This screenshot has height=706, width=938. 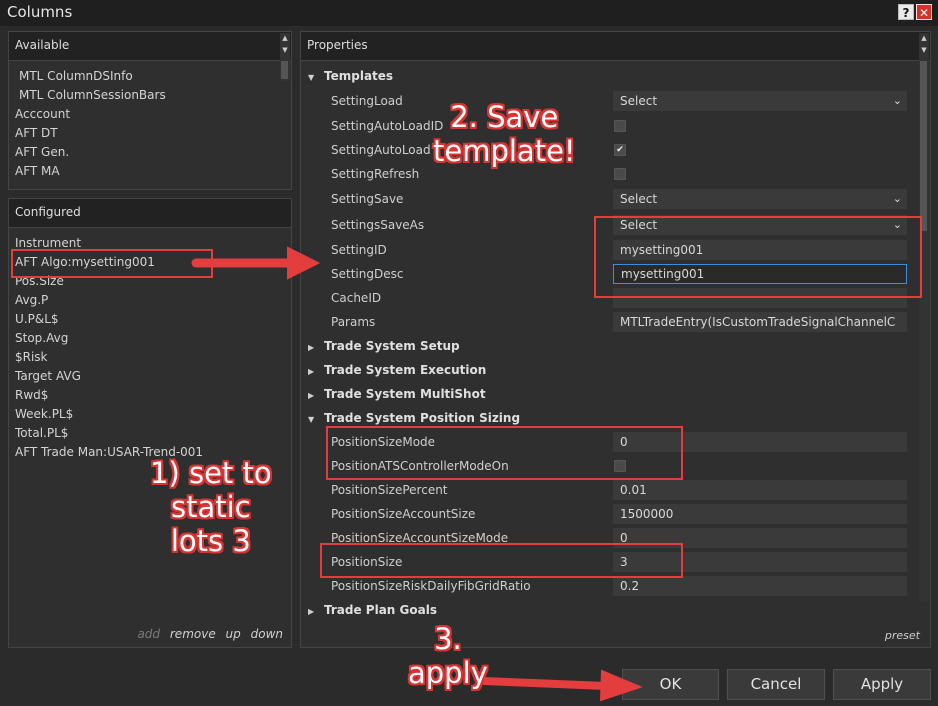 I want to click on setting-autoload-id-label: SettingAutoLoadID, so click(x=387, y=126).